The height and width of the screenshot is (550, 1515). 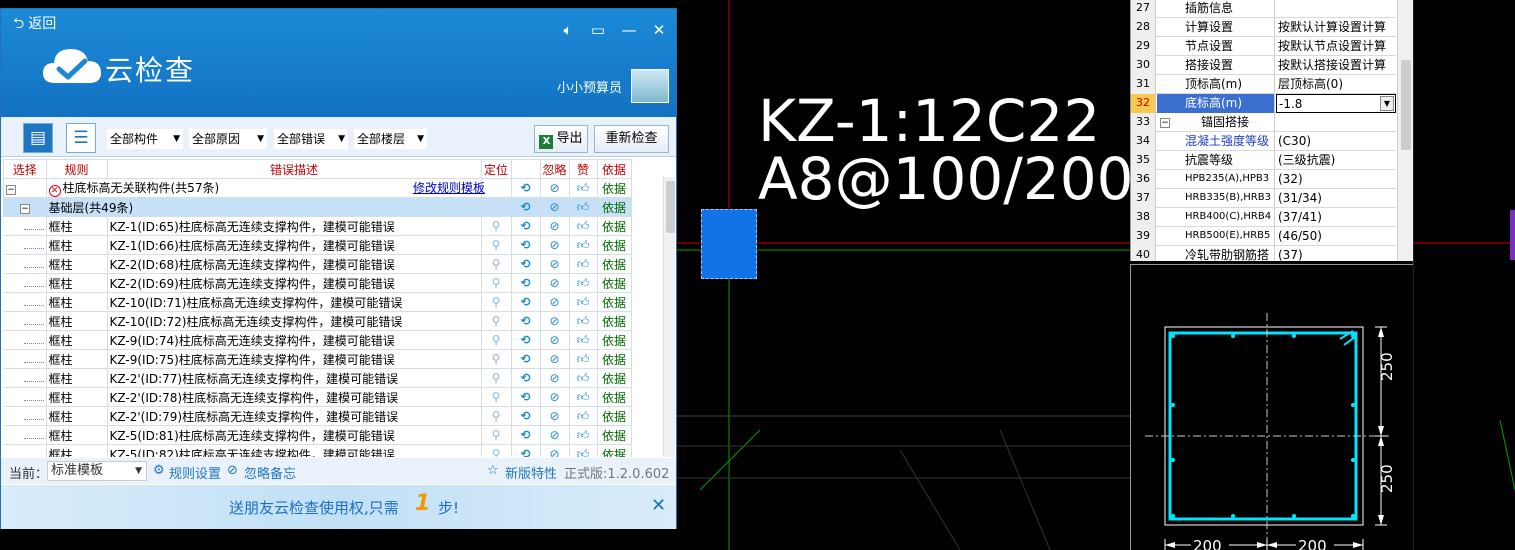 What do you see at coordinates (159, 470) in the screenshot?
I see `gear-icon: ⚙` at bounding box center [159, 470].